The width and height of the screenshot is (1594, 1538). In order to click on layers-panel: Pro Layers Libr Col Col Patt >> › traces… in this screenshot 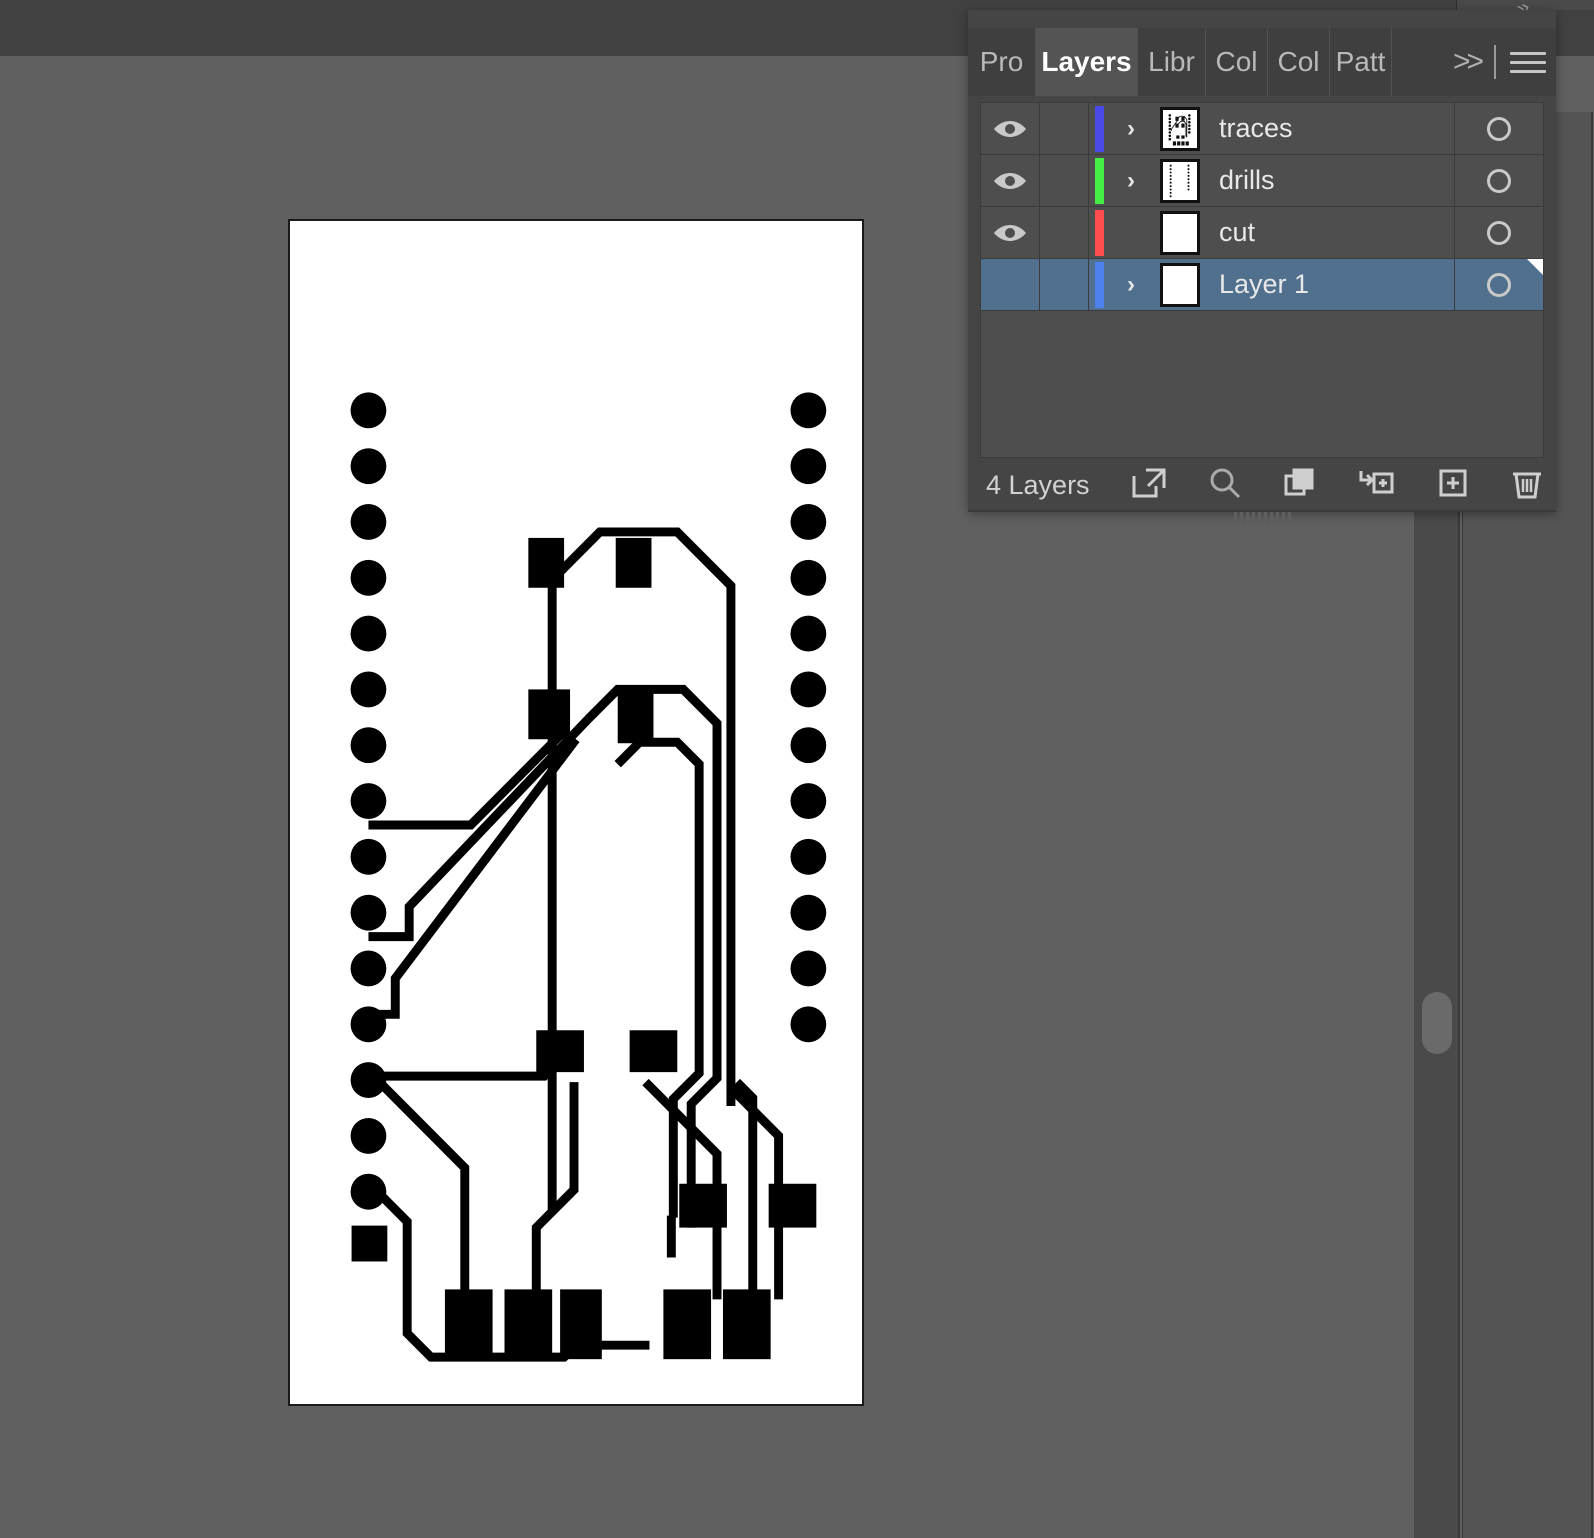, I will do `click(1262, 267)`.